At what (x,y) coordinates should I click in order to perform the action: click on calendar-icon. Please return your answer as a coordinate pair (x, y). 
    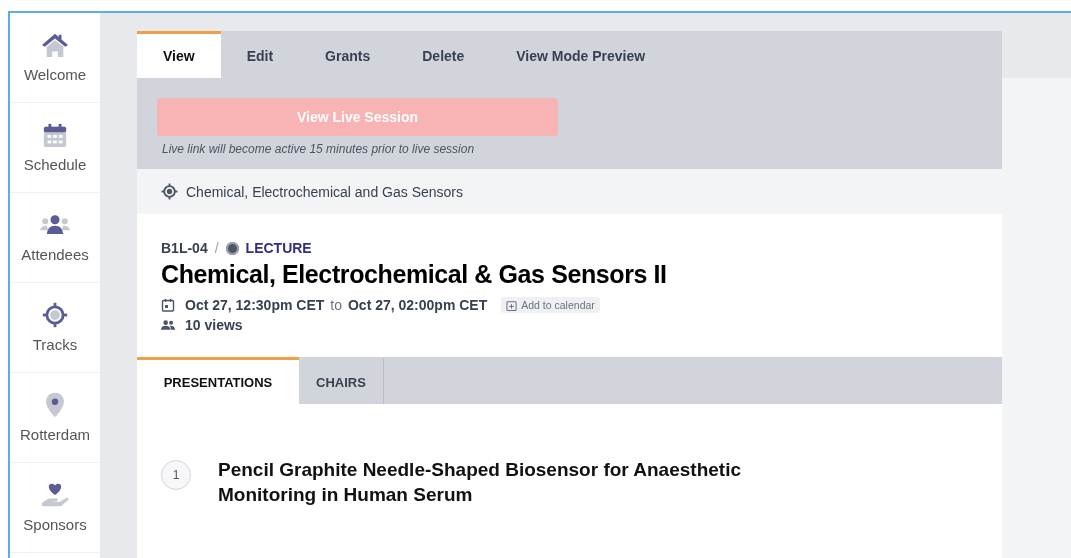
    Looking at the image, I should click on (168, 305).